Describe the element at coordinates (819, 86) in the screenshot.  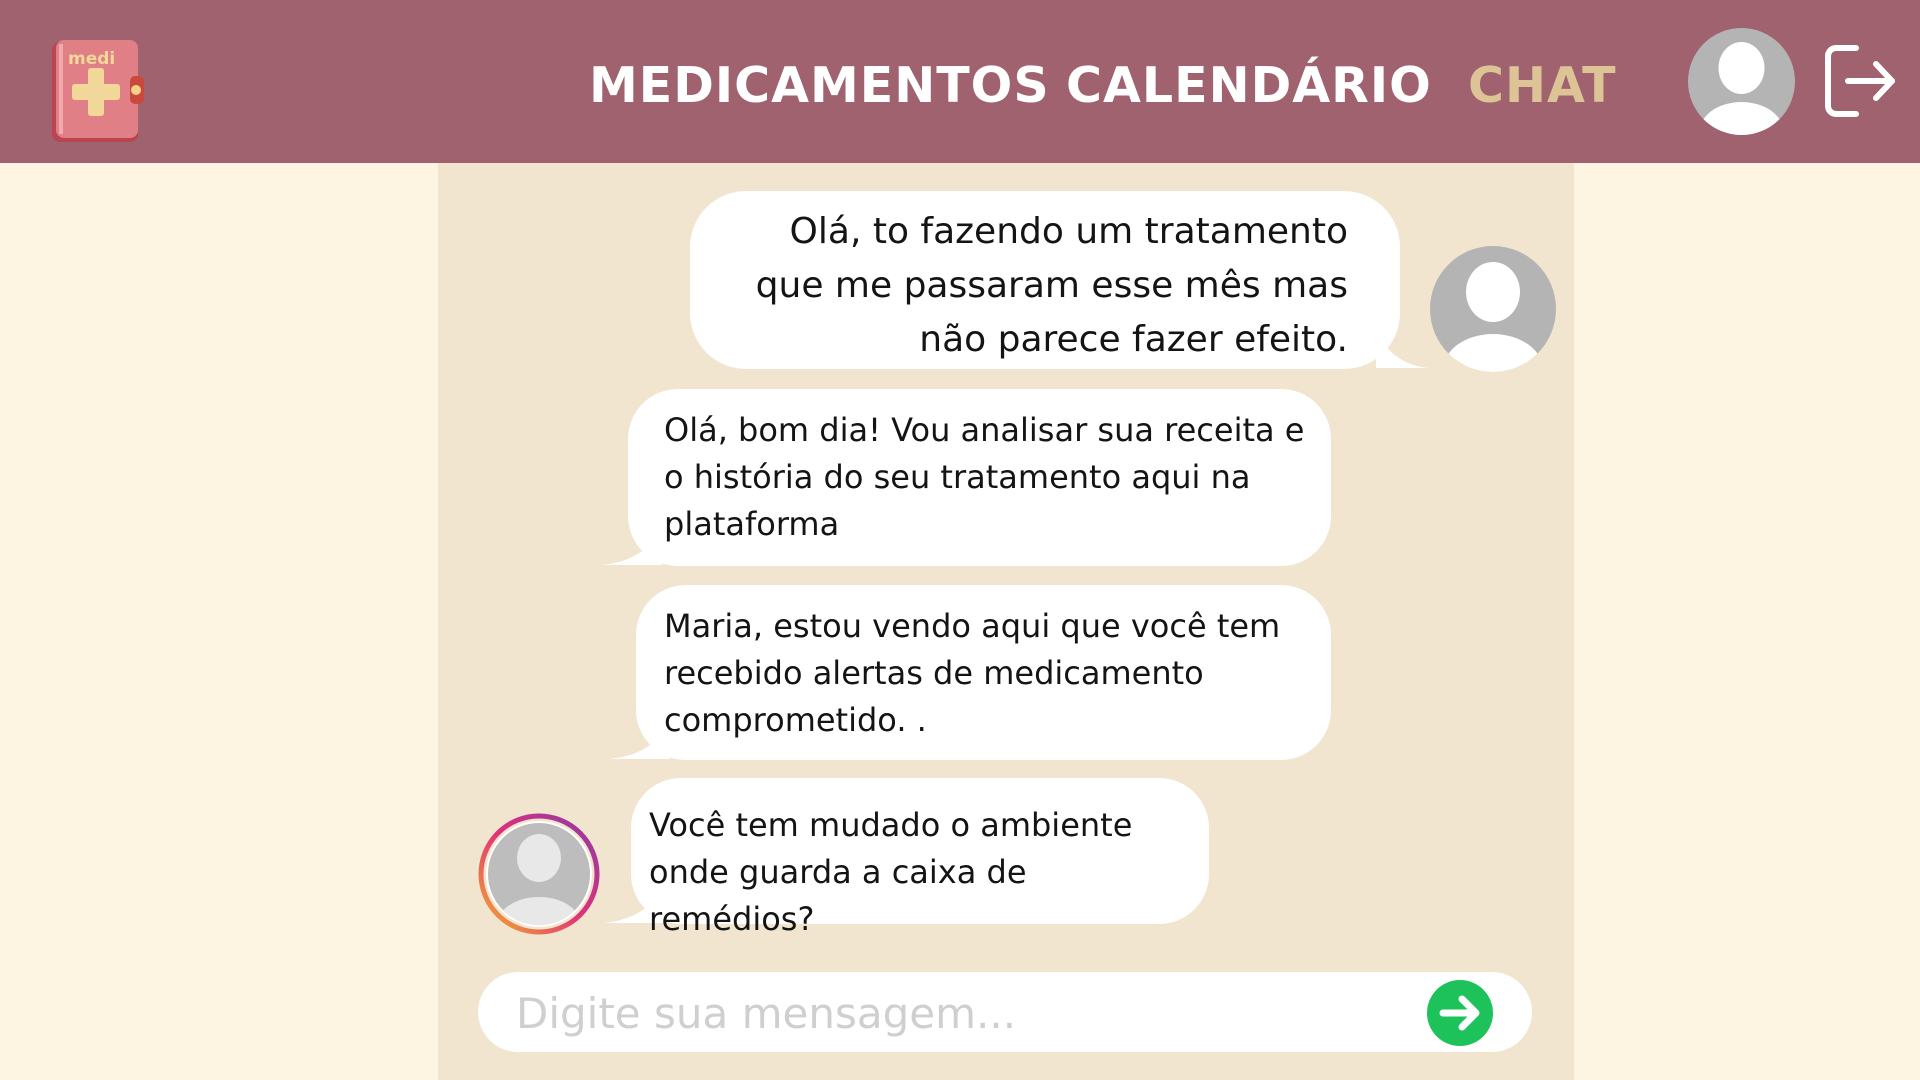
I see `nav-medicamentos: MEDICAMENTOS` at that location.